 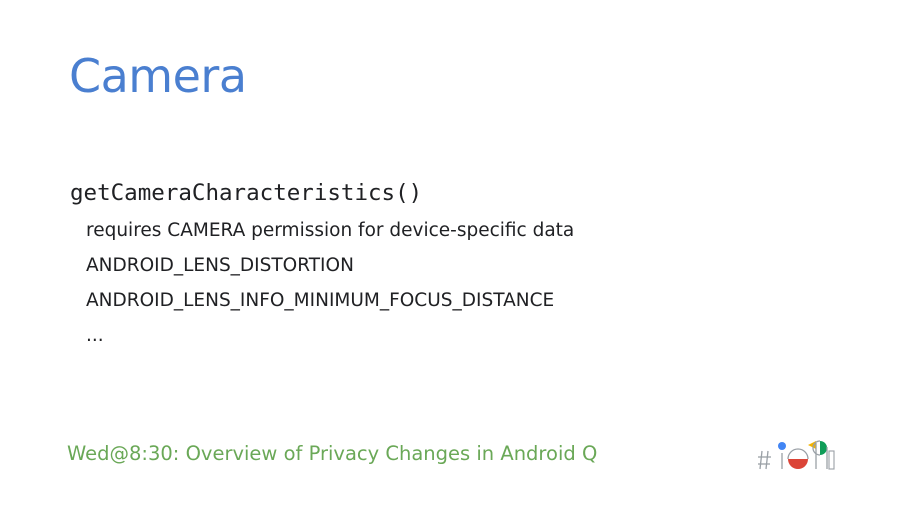 What do you see at coordinates (158, 76) in the screenshot?
I see `slide-title: Camera` at bounding box center [158, 76].